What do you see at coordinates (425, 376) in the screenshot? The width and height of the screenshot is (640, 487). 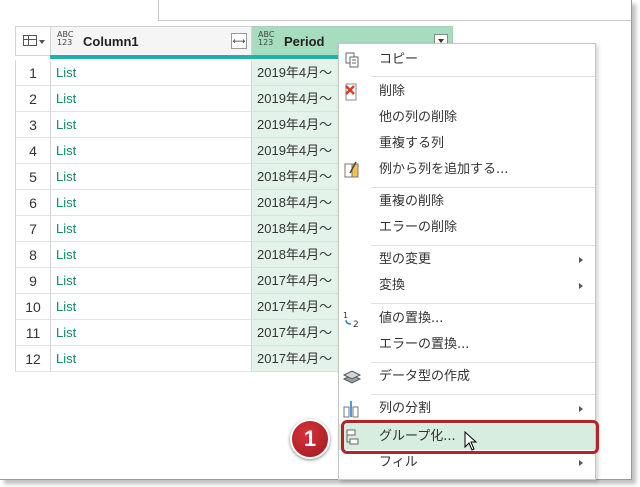 I see `menu-label: データ型の作成` at bounding box center [425, 376].